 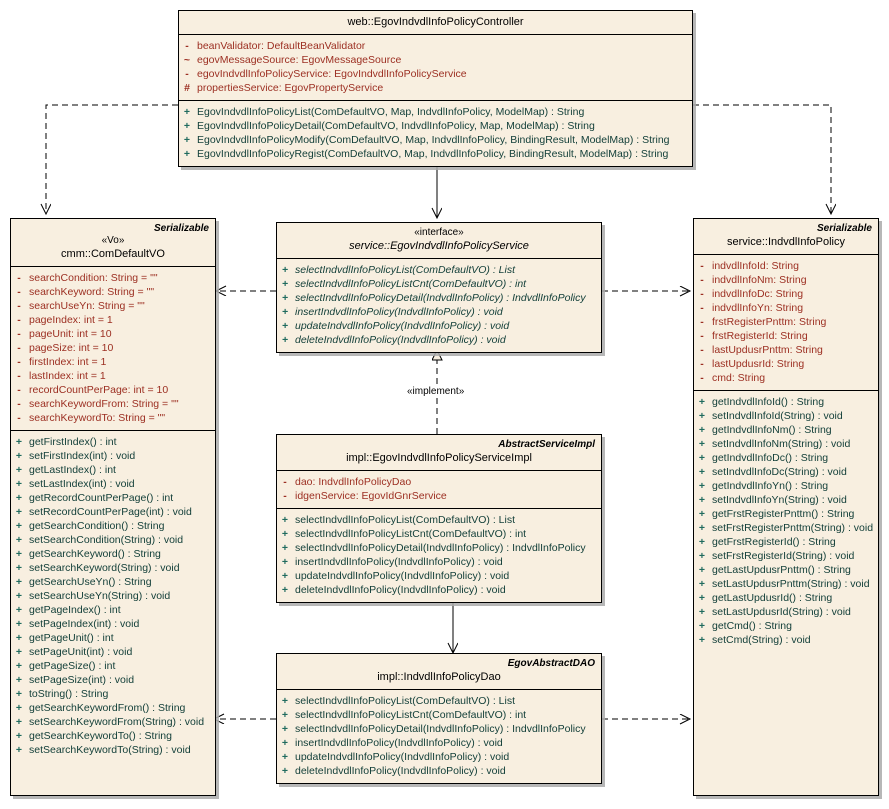 I want to click on attribute-row: - beanValidator: DefaultBeanValidator, so click(x=435, y=46).